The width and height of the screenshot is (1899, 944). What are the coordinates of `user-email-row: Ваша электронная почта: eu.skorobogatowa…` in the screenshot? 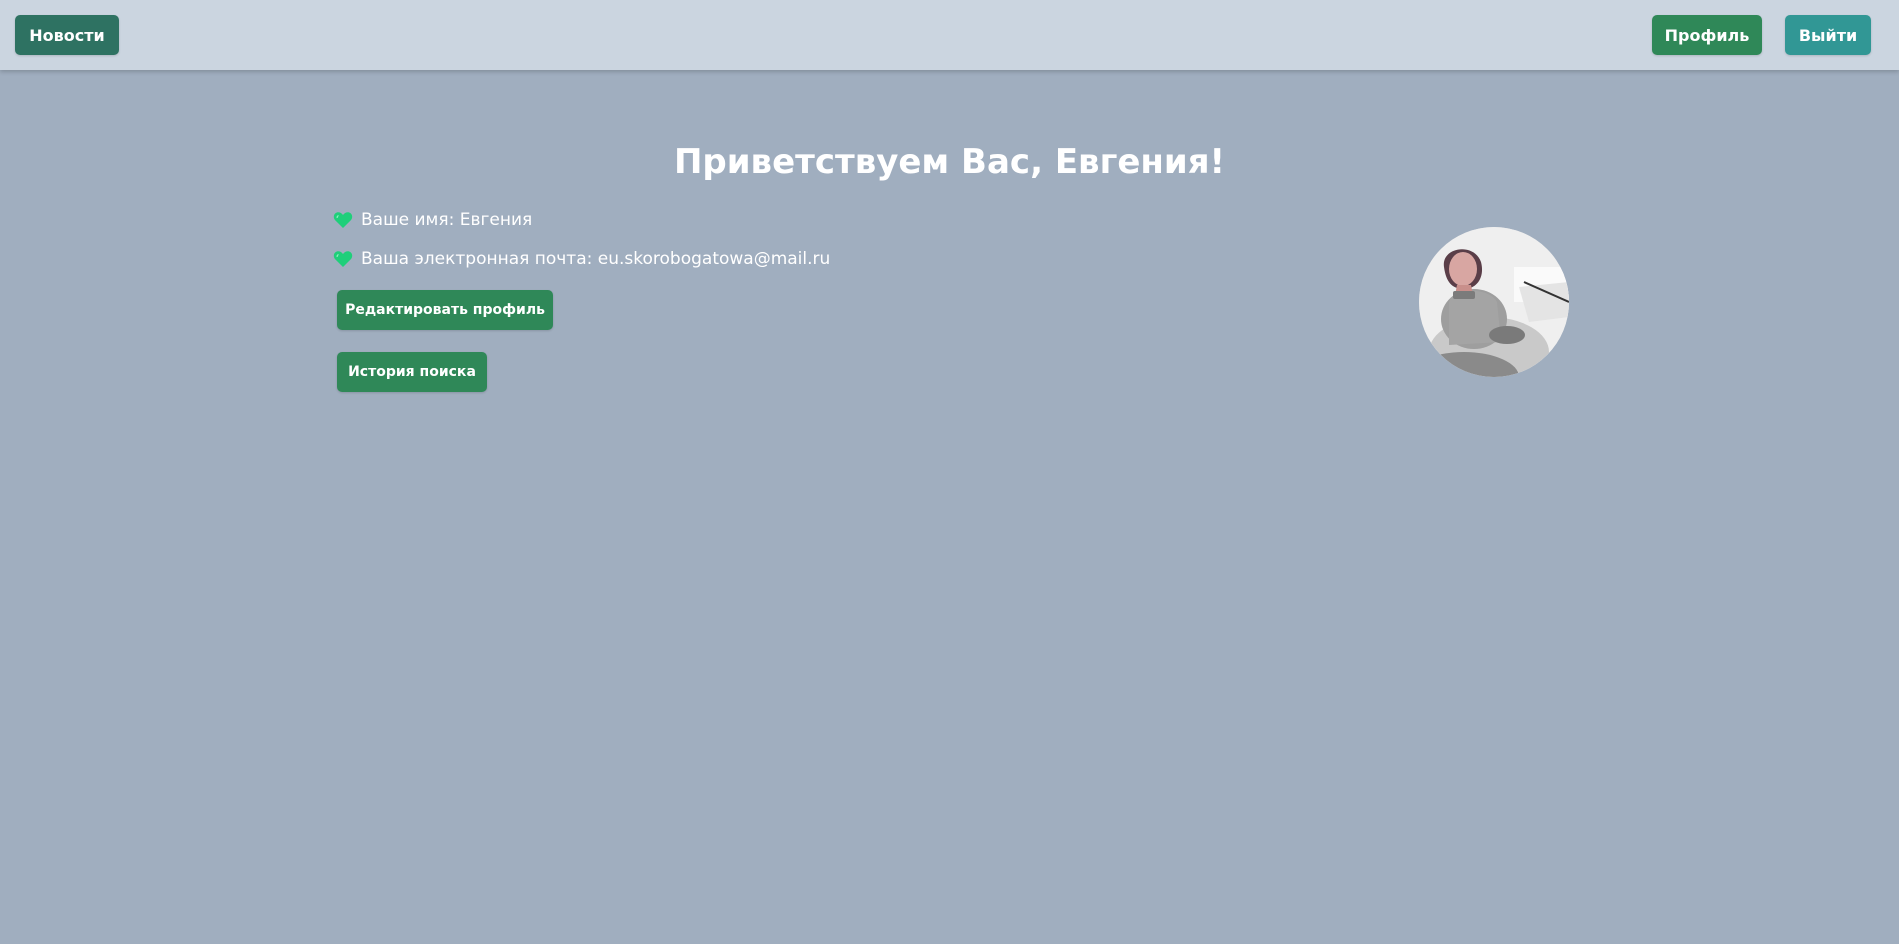 It's located at (581, 259).